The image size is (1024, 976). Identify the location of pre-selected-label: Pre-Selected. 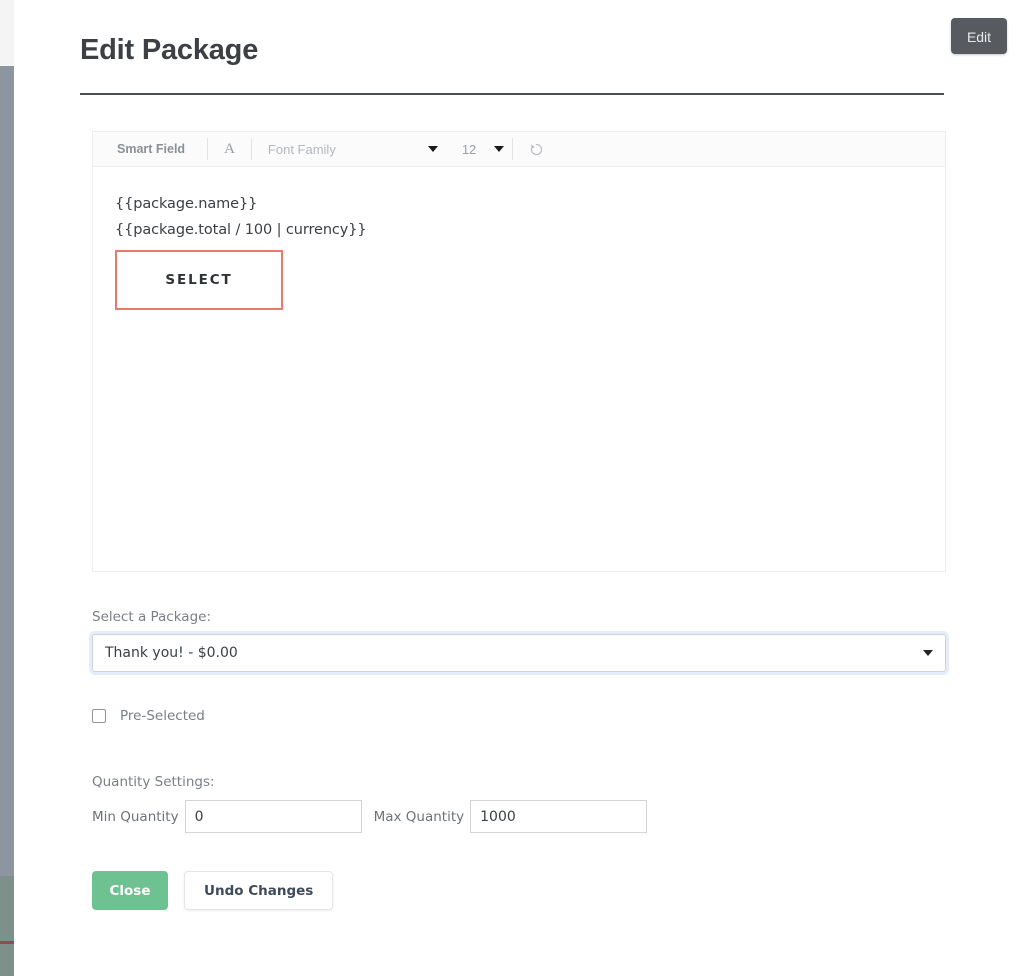
(162, 716).